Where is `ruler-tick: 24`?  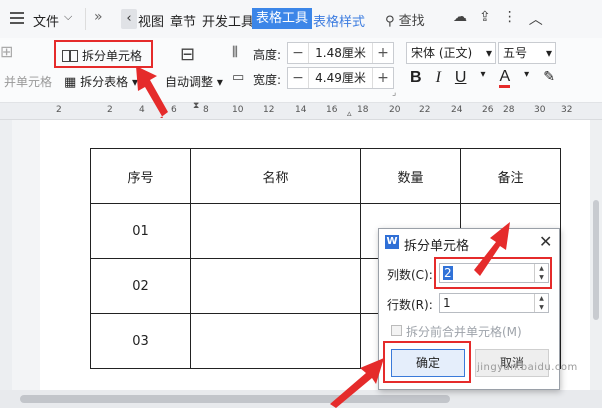 ruler-tick: 24 is located at coordinates (457, 110).